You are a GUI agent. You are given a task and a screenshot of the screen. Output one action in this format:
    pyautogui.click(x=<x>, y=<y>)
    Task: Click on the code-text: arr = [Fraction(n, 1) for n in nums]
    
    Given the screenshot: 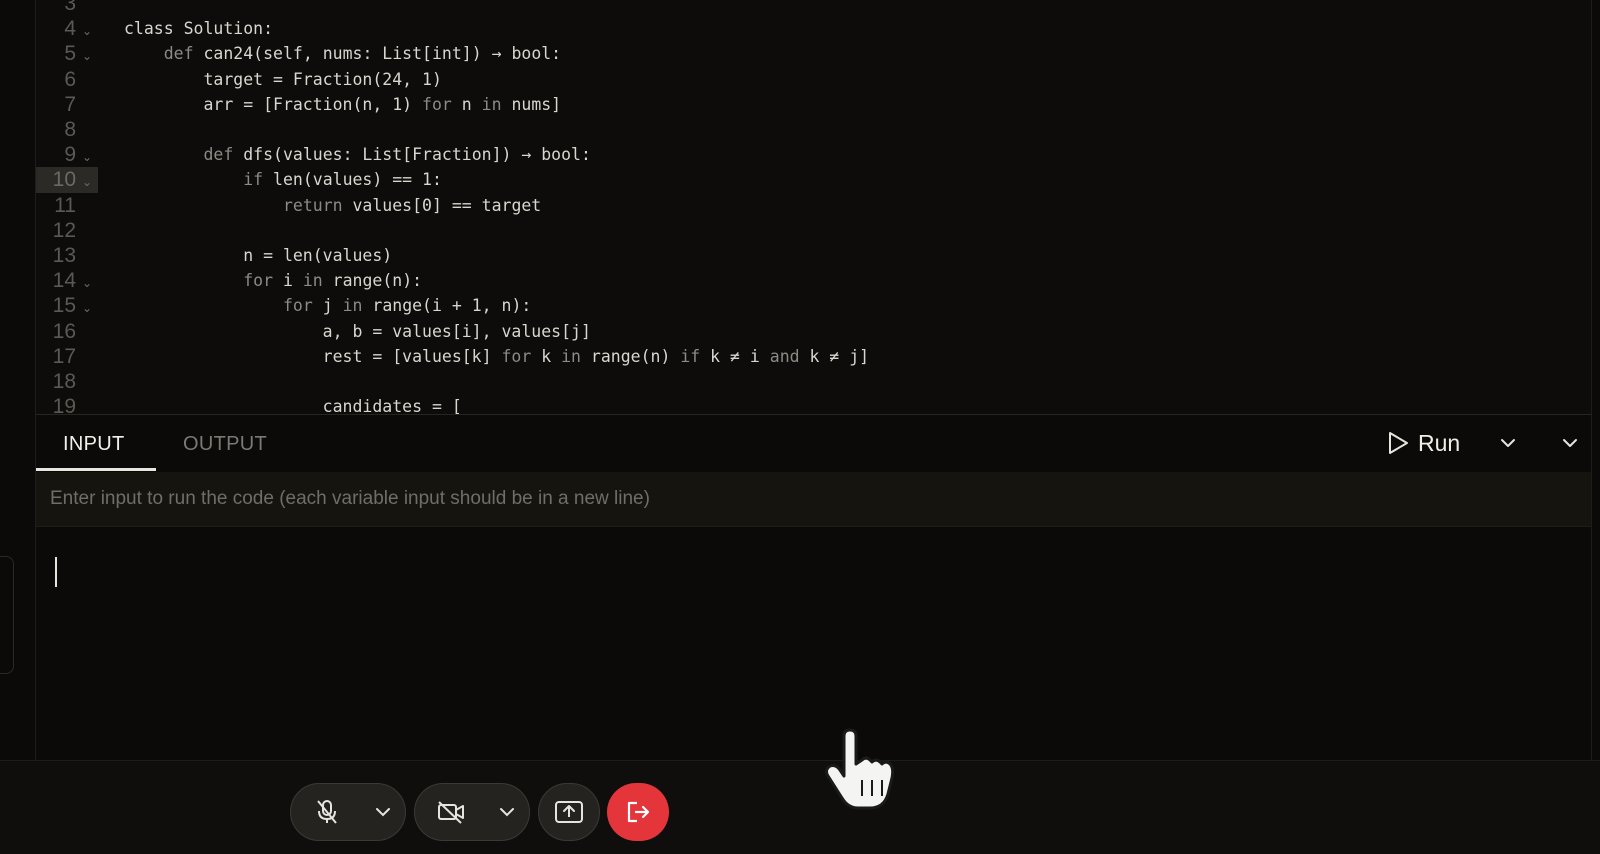 What is the action you would take?
    pyautogui.click(x=342, y=105)
    